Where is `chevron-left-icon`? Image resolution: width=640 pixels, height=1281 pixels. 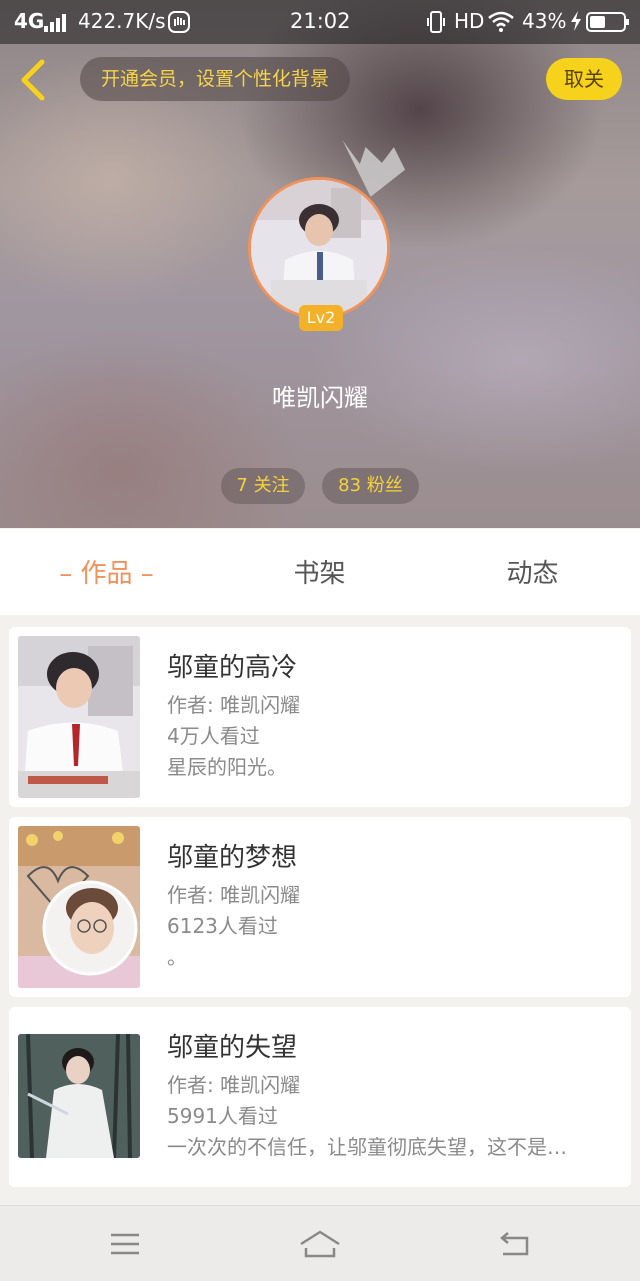 chevron-left-icon is located at coordinates (33, 80).